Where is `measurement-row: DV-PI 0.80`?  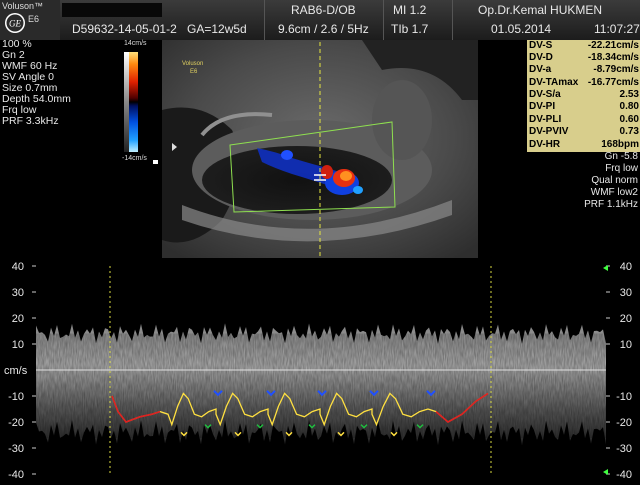
measurement-row: DV-PI 0.80 is located at coordinates (584, 106).